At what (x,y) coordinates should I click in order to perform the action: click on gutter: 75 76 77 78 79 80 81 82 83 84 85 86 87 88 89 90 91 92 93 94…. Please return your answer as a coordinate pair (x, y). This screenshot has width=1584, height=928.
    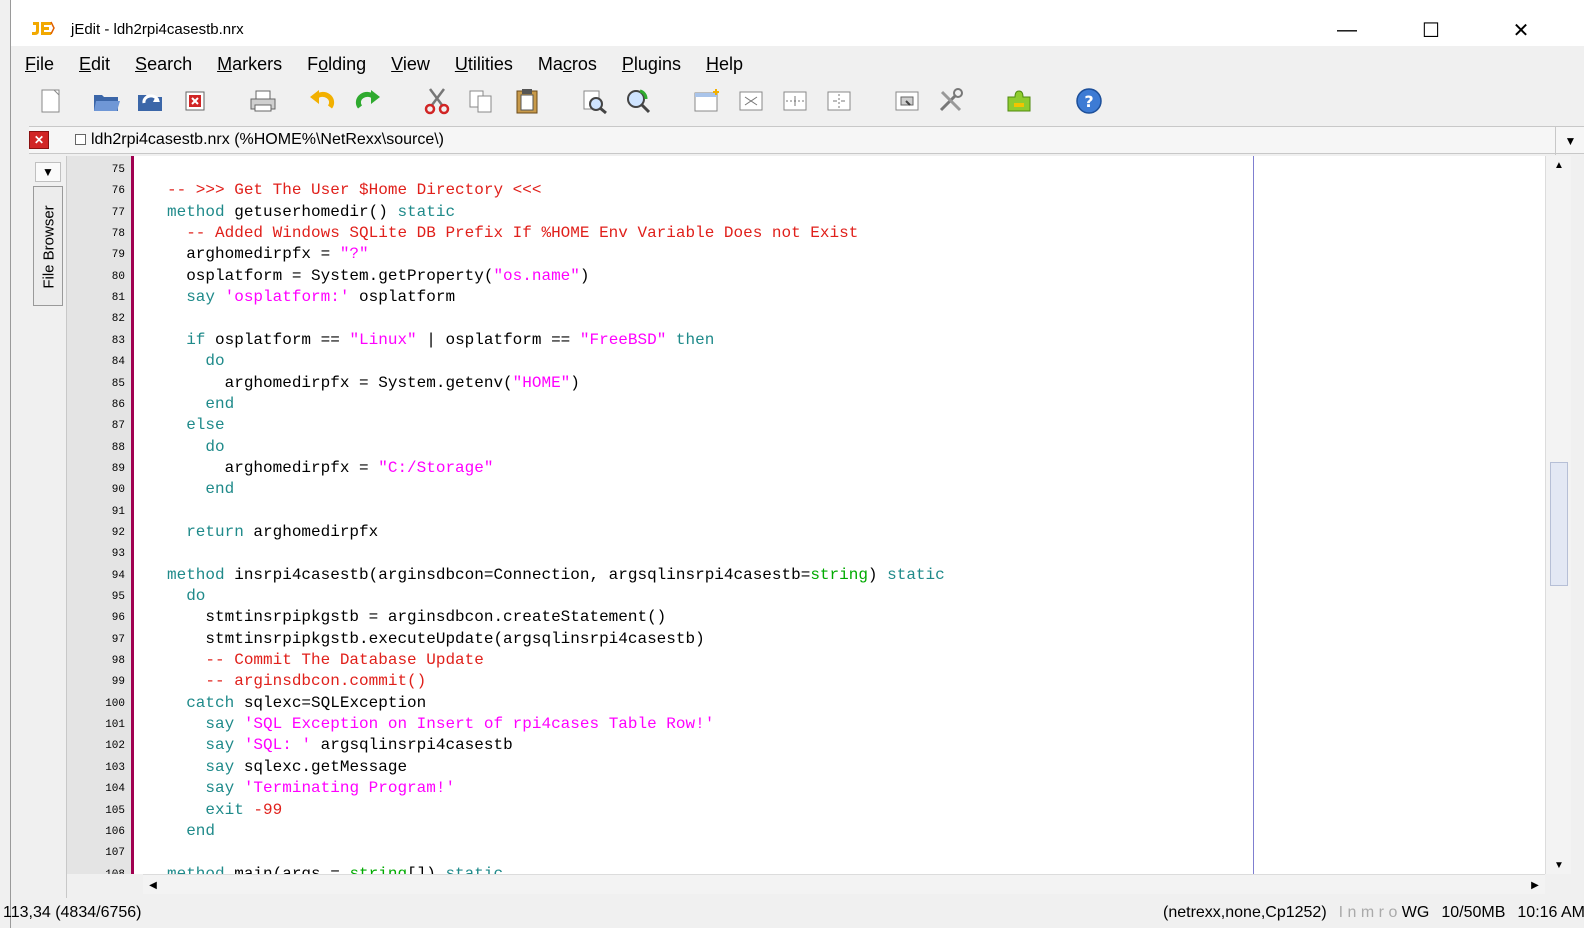
    Looking at the image, I should click on (99, 515).